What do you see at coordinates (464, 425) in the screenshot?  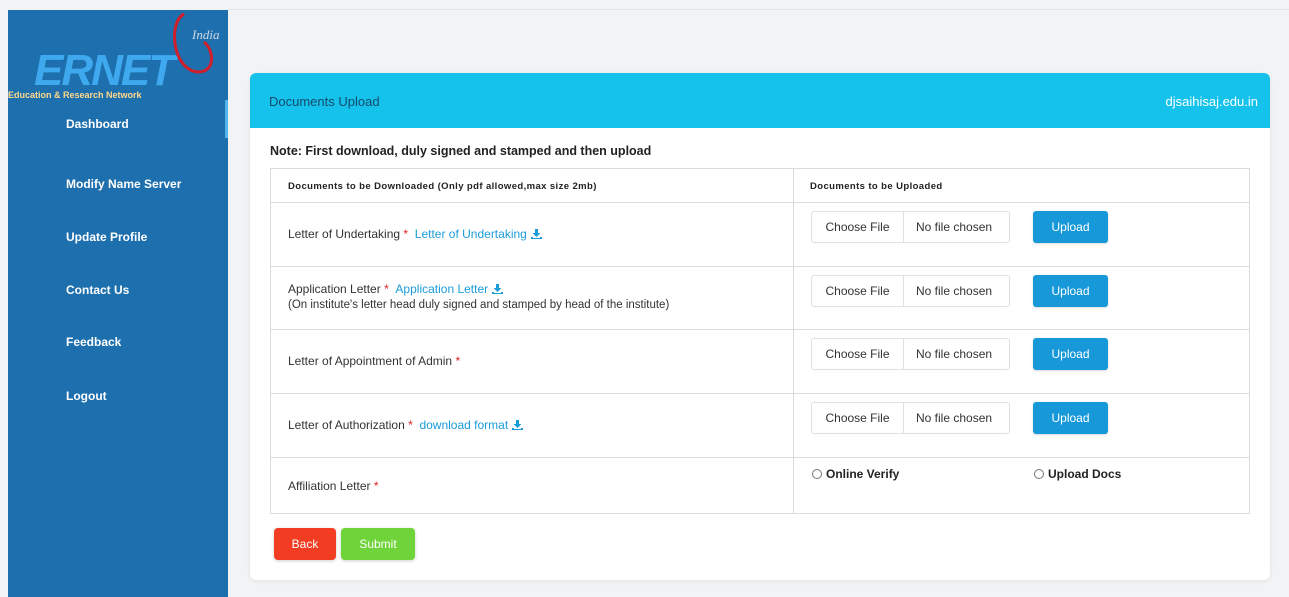 I see `download-link-label: download format` at bounding box center [464, 425].